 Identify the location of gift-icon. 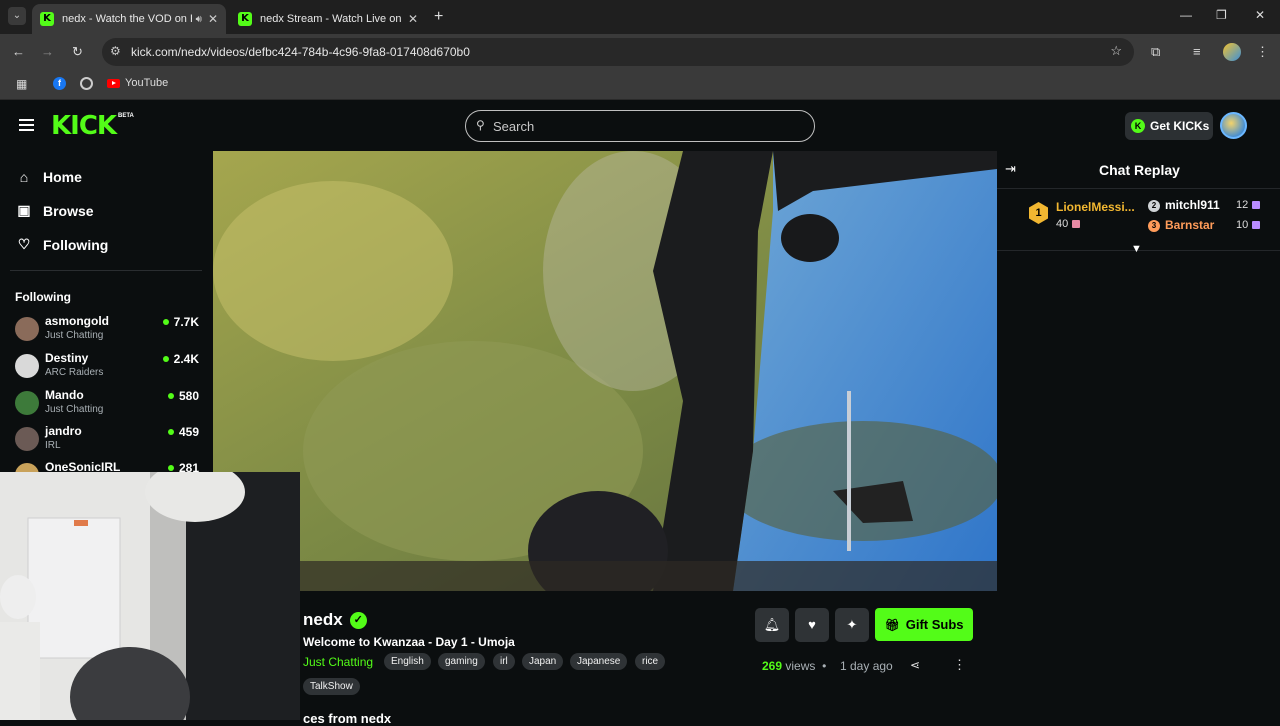
(1076, 224).